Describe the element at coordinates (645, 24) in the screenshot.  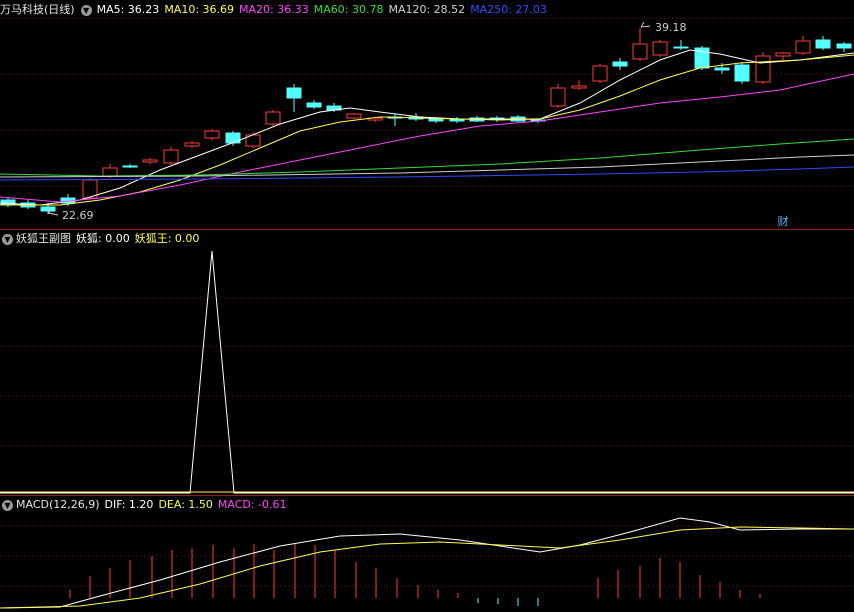
I see `high-marker` at that location.